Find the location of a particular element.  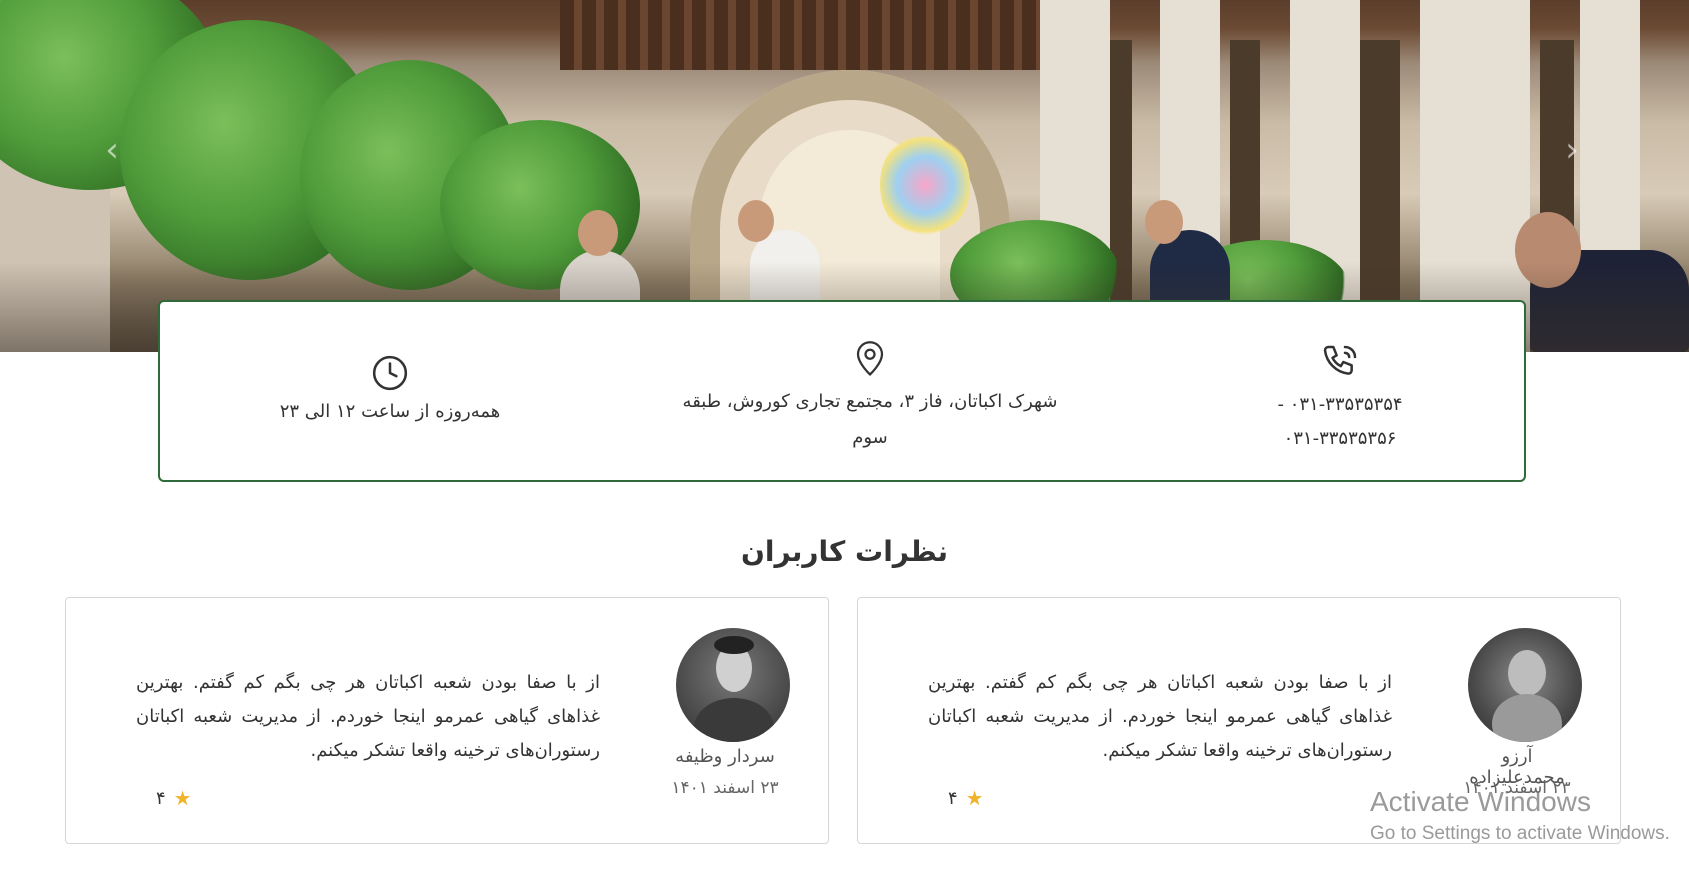

address-line-2: سوم is located at coordinates (870, 437).